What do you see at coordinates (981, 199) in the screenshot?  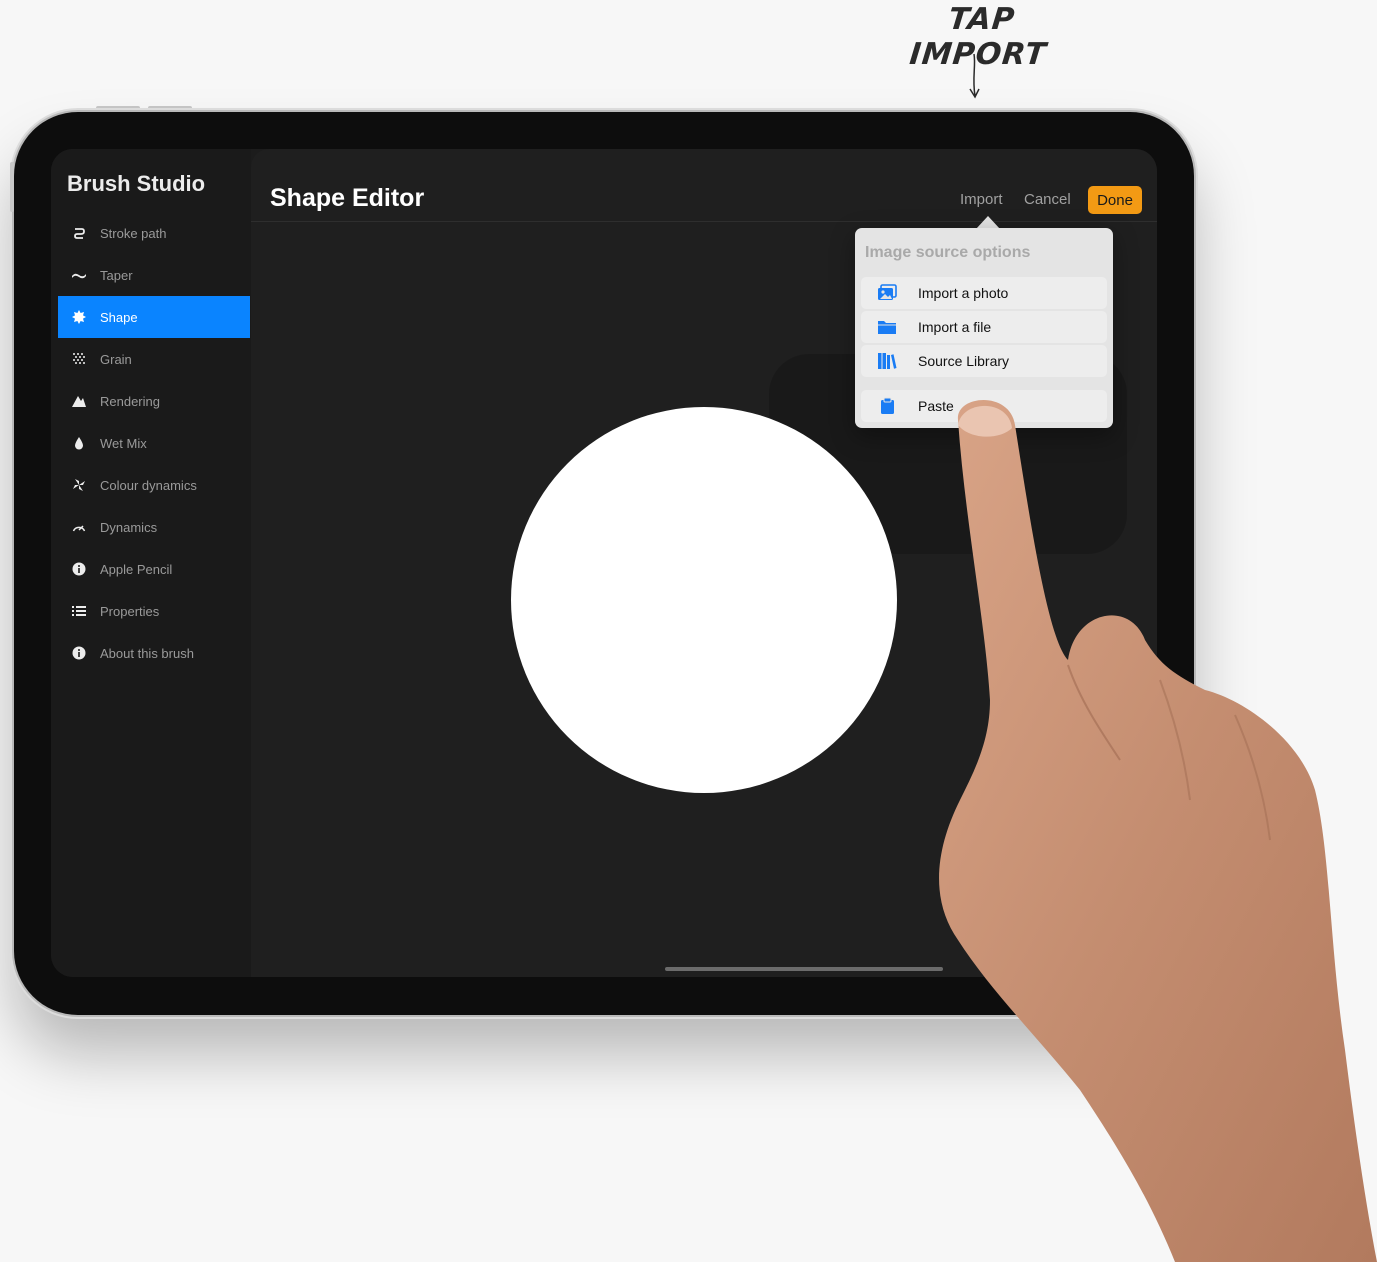 I see `import-button: Import` at bounding box center [981, 199].